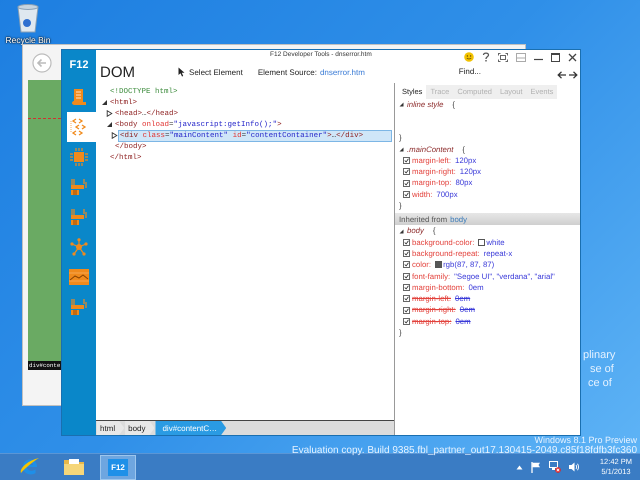 The width and height of the screenshot is (640, 480). What do you see at coordinates (181, 72) in the screenshot?
I see `cursor-icon` at bounding box center [181, 72].